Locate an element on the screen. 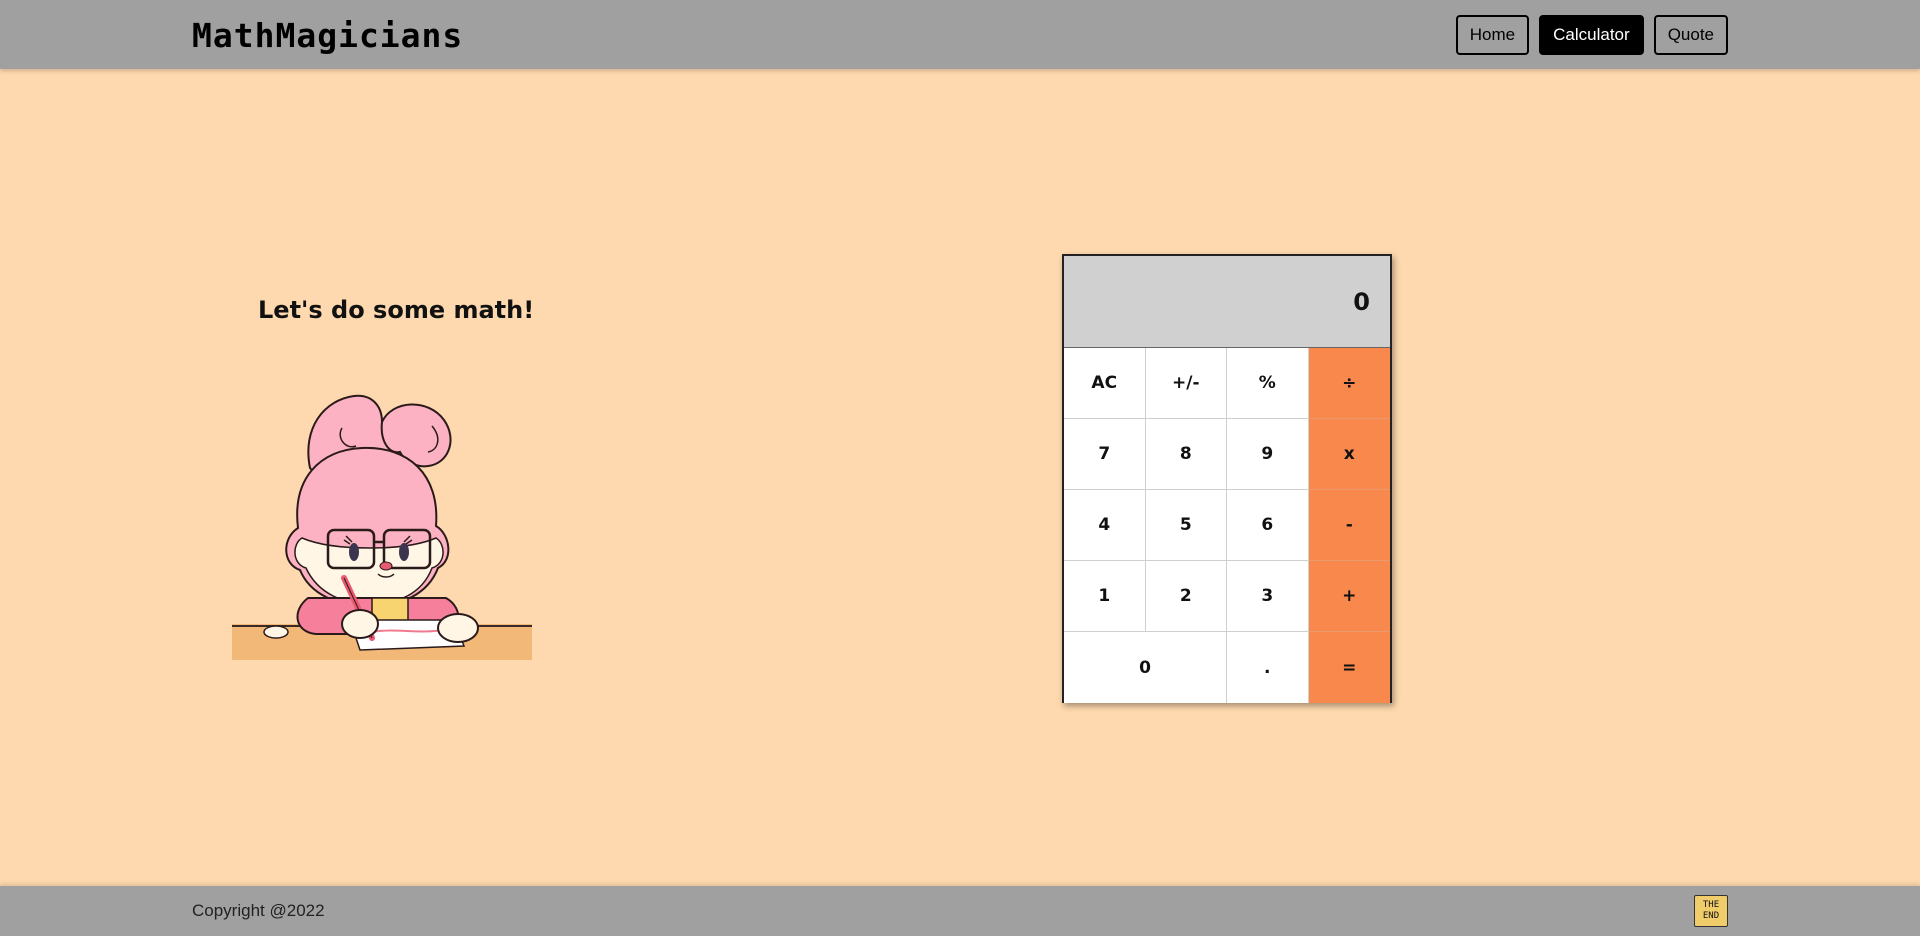 The image size is (1920, 936). nav-calculator-button: Calculator is located at coordinates (1591, 35).